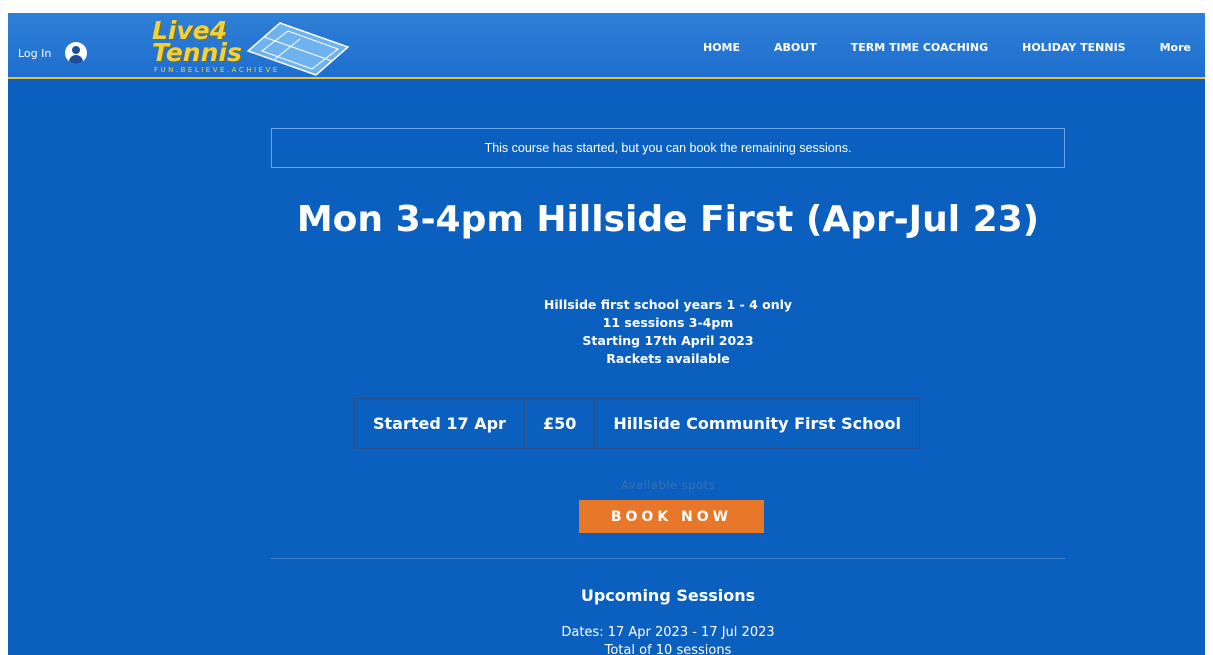 Image resolution: width=1213 pixels, height=655 pixels. I want to click on logo-text-line2: Tennis, so click(197, 52).